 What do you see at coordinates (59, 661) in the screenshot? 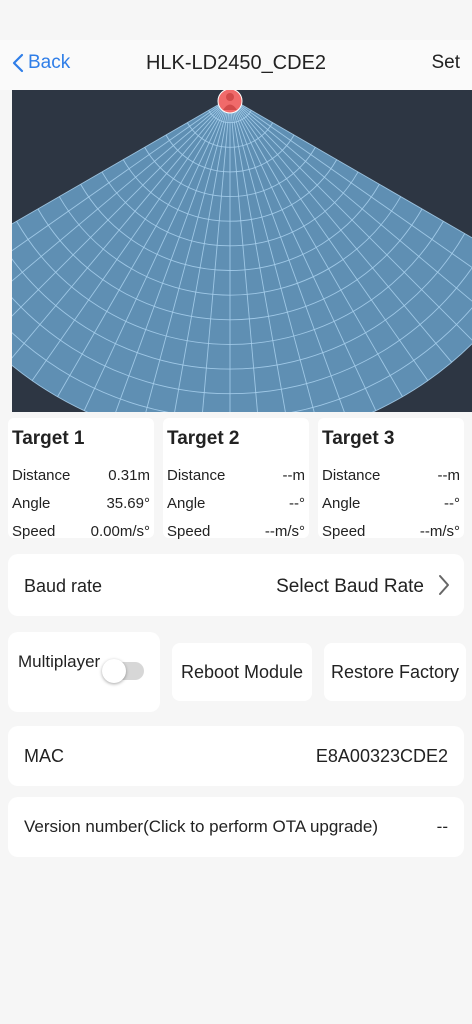
I see `multiplayer-label: Multiplayer` at bounding box center [59, 661].